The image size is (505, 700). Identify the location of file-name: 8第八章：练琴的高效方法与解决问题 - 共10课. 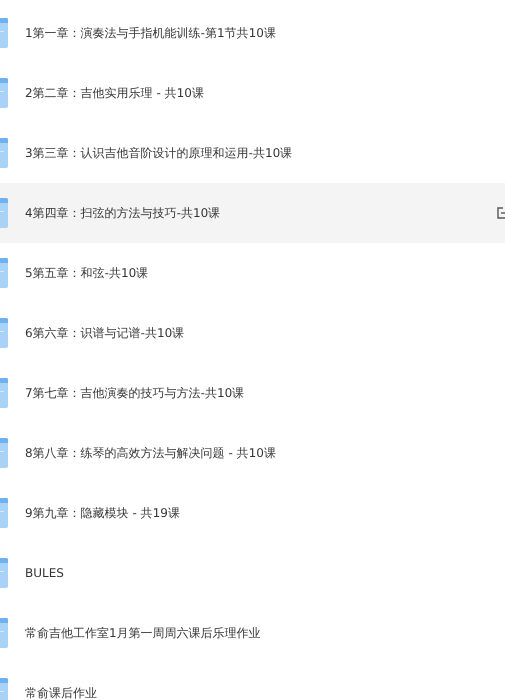
(150, 453).